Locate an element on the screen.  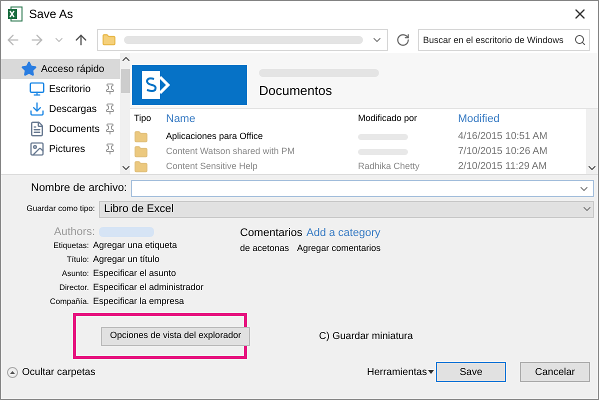
field-label: de acetonas is located at coordinates (265, 248).